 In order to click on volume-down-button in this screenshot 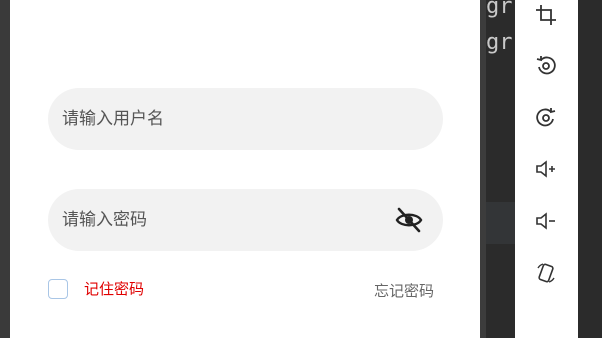, I will do `click(546, 221)`.